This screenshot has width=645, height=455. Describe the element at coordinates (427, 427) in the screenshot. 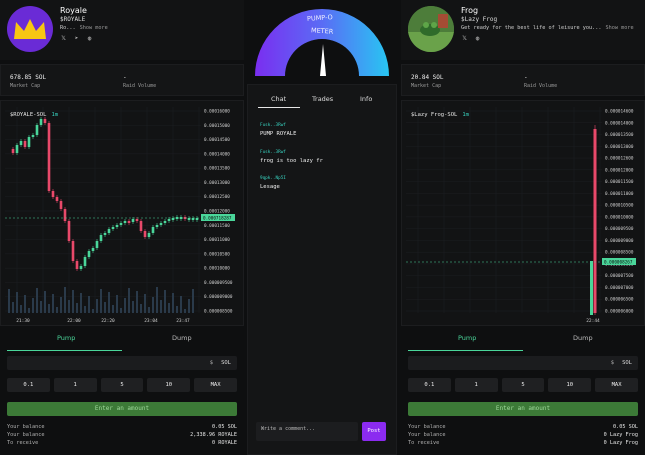

I see `balance-label: Your balance` at that location.